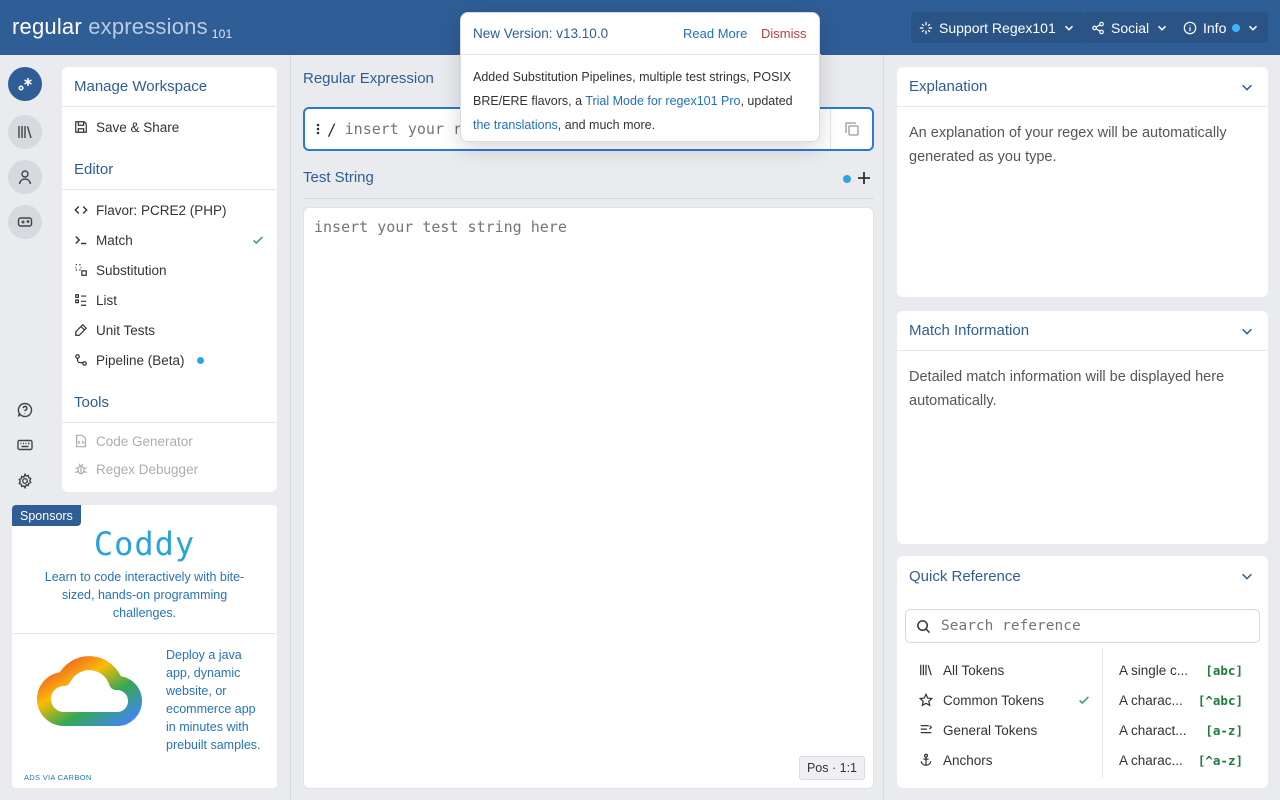  What do you see at coordinates (169, 360) in the screenshot?
I see `sidebar-item-pipeline: Pipeline (Beta)` at bounding box center [169, 360].